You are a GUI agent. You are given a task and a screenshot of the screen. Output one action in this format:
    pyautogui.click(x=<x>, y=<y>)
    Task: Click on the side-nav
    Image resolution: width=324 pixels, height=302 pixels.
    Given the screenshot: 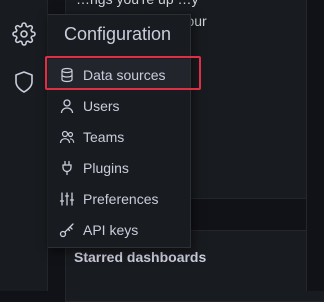 What is the action you would take?
    pyautogui.click(x=24, y=145)
    